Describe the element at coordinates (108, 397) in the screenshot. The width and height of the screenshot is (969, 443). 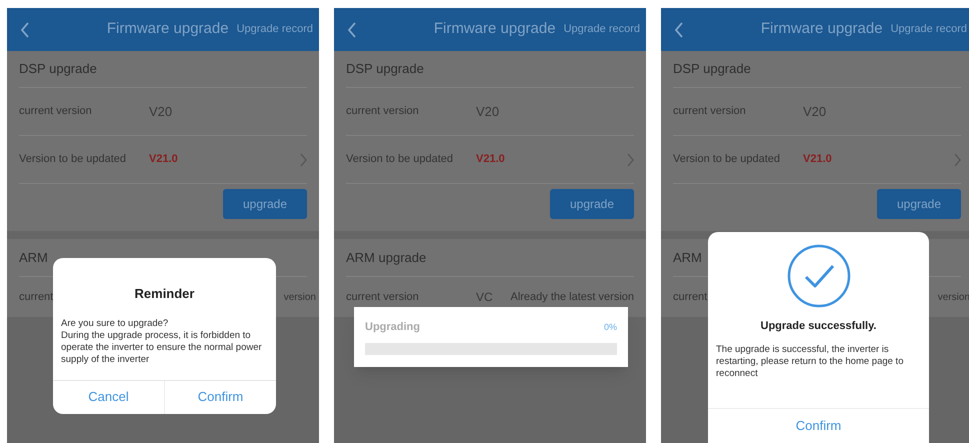
I see `dialog-button: Cancel` at that location.